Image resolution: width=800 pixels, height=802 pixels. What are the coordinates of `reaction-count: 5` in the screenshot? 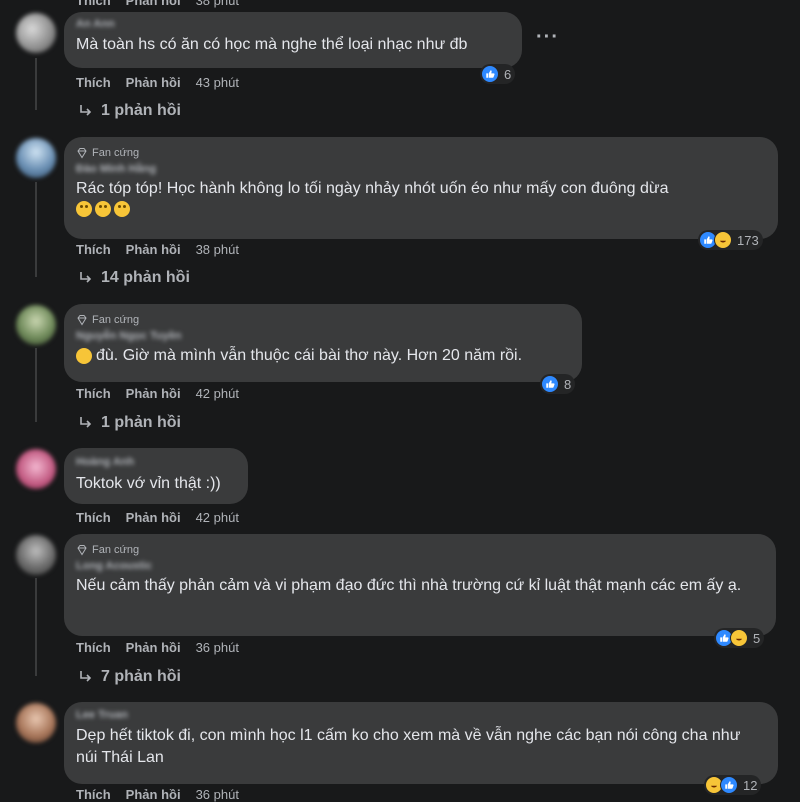 It's located at (757, 638).